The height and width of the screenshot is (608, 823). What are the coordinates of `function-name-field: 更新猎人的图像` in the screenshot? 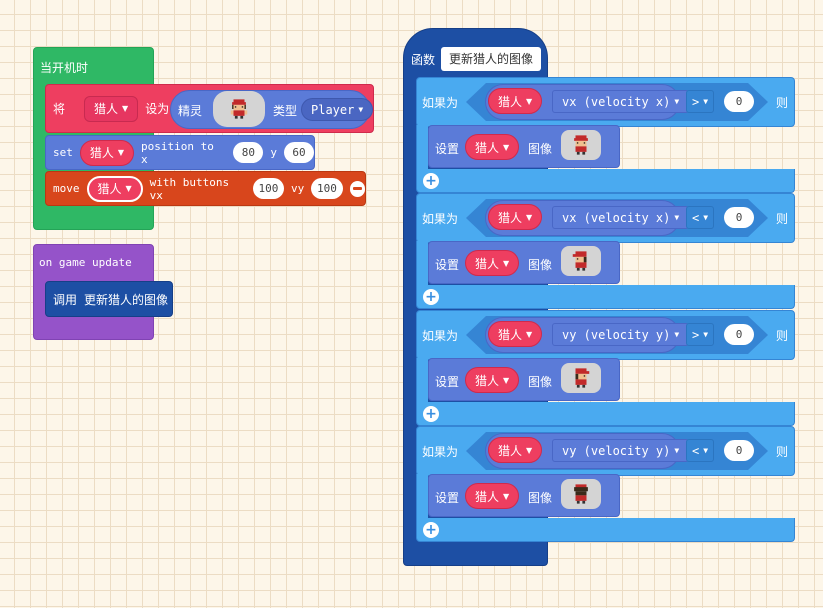 It's located at (491, 59).